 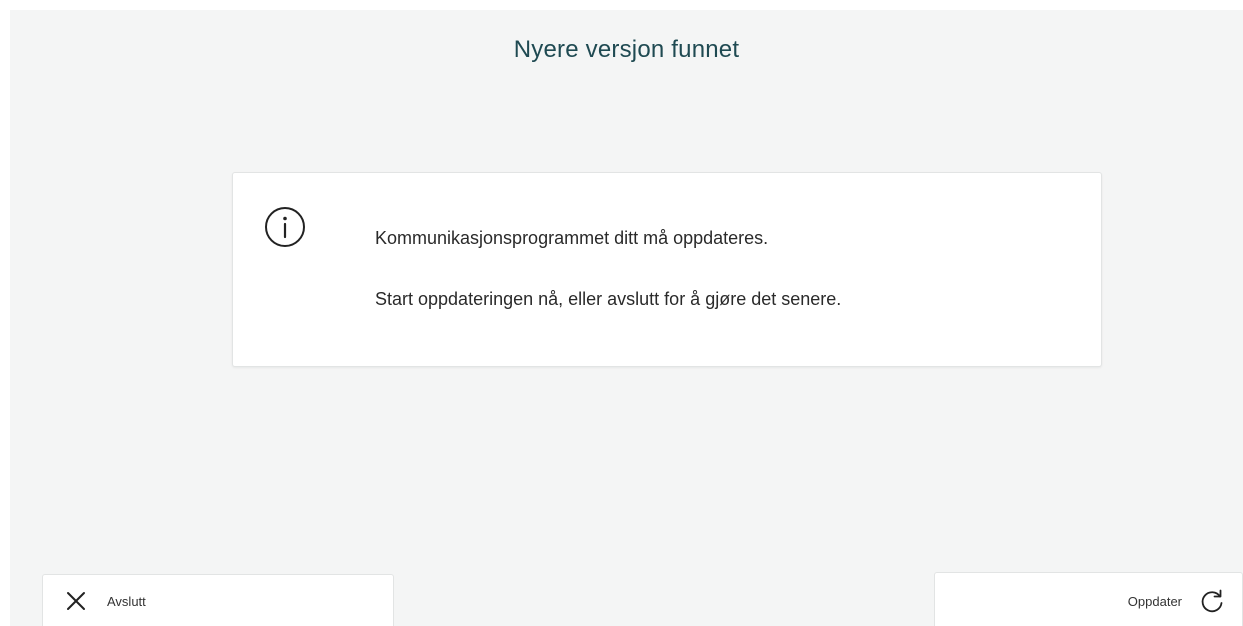 What do you see at coordinates (126, 601) in the screenshot?
I see `exit-button-label: Avslutt` at bounding box center [126, 601].